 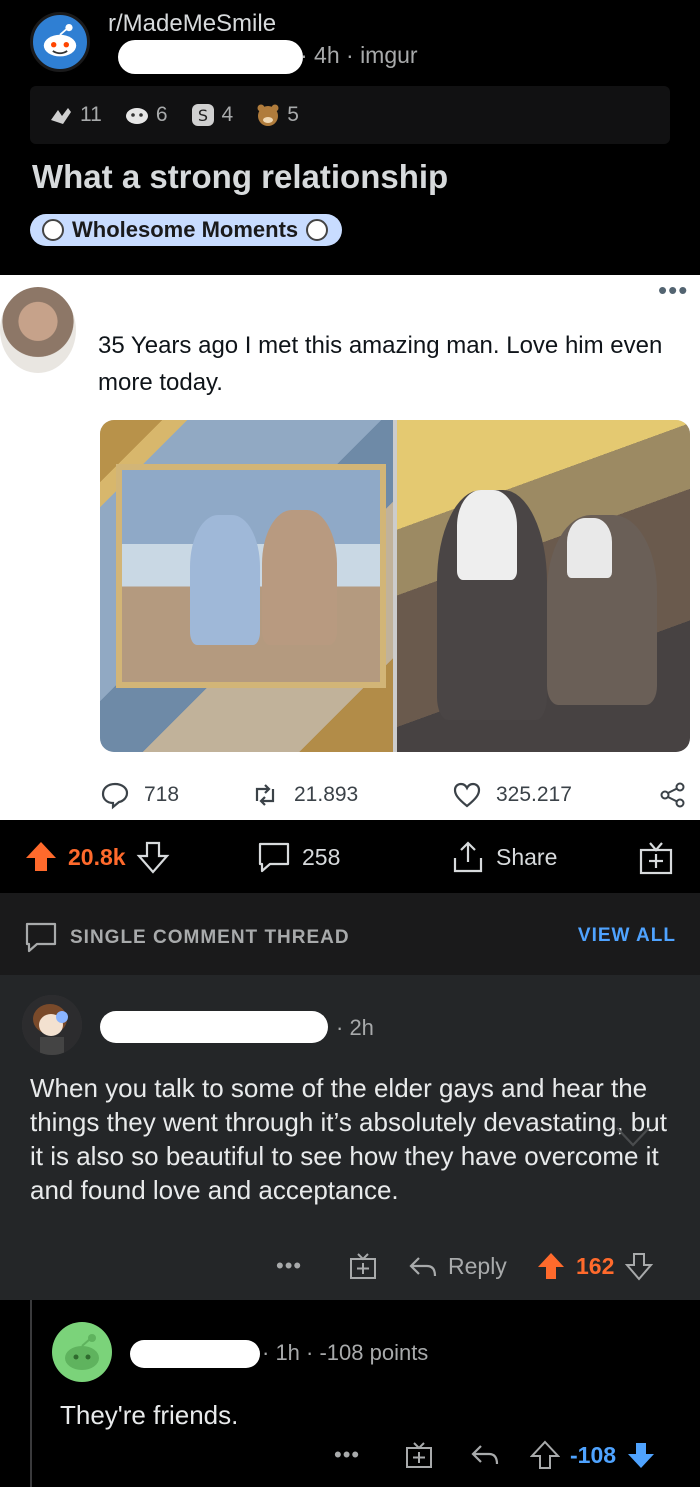 What do you see at coordinates (149, 1415) in the screenshot?
I see `comment-body: They're friends.` at bounding box center [149, 1415].